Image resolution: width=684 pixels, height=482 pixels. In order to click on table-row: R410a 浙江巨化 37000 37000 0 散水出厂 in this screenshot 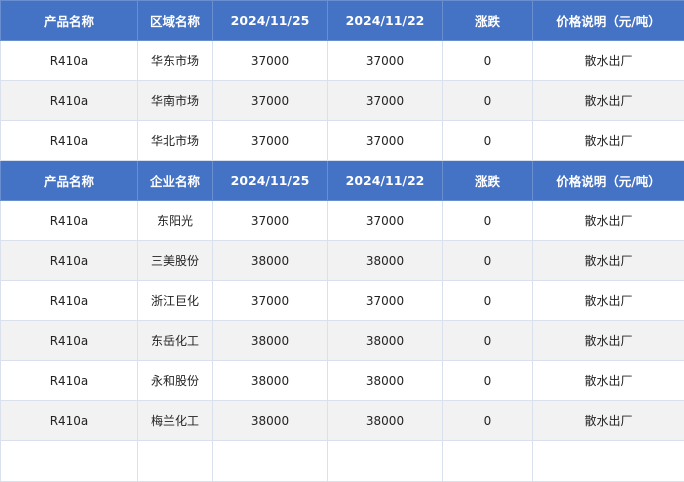, I will do `click(342, 300)`.